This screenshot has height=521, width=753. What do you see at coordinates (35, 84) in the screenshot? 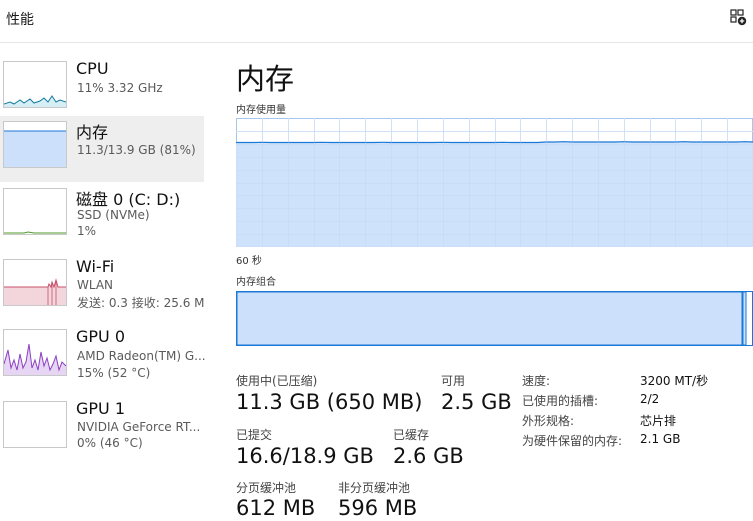
I see `cpu-thumbnail-graph` at bounding box center [35, 84].